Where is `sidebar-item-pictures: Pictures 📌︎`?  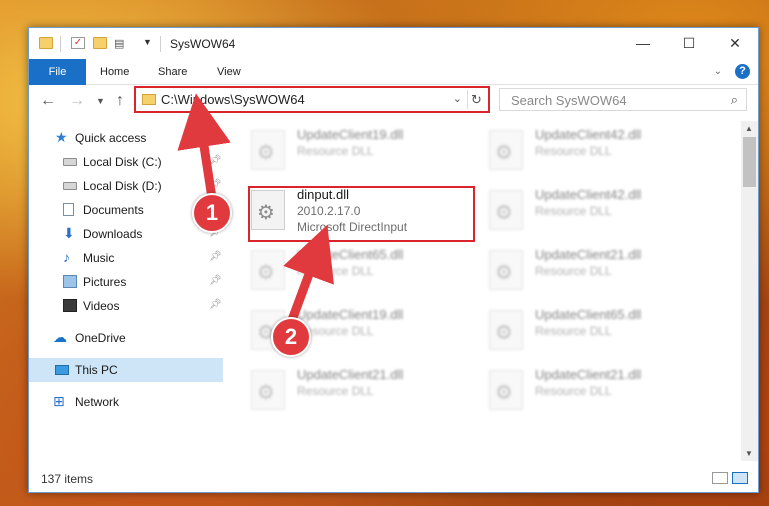
sidebar-item-pictures: Pictures 📌︎ is located at coordinates (126, 282).